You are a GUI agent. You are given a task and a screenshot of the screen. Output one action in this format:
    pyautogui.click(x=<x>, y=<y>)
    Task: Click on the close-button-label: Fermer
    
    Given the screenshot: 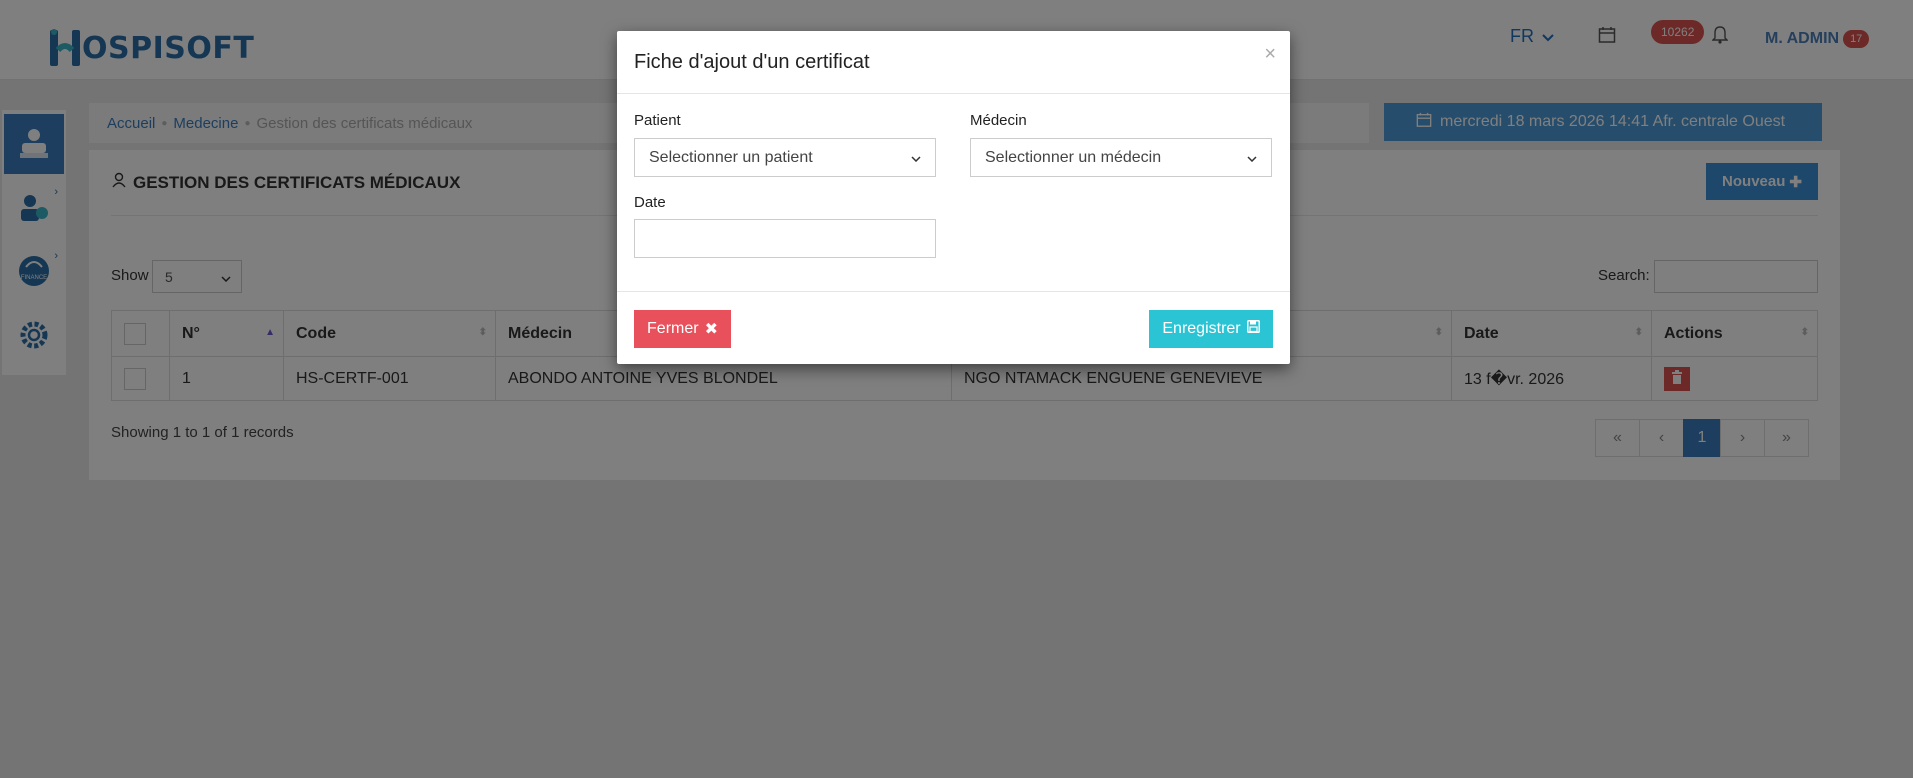 What is the action you would take?
    pyautogui.click(x=673, y=328)
    